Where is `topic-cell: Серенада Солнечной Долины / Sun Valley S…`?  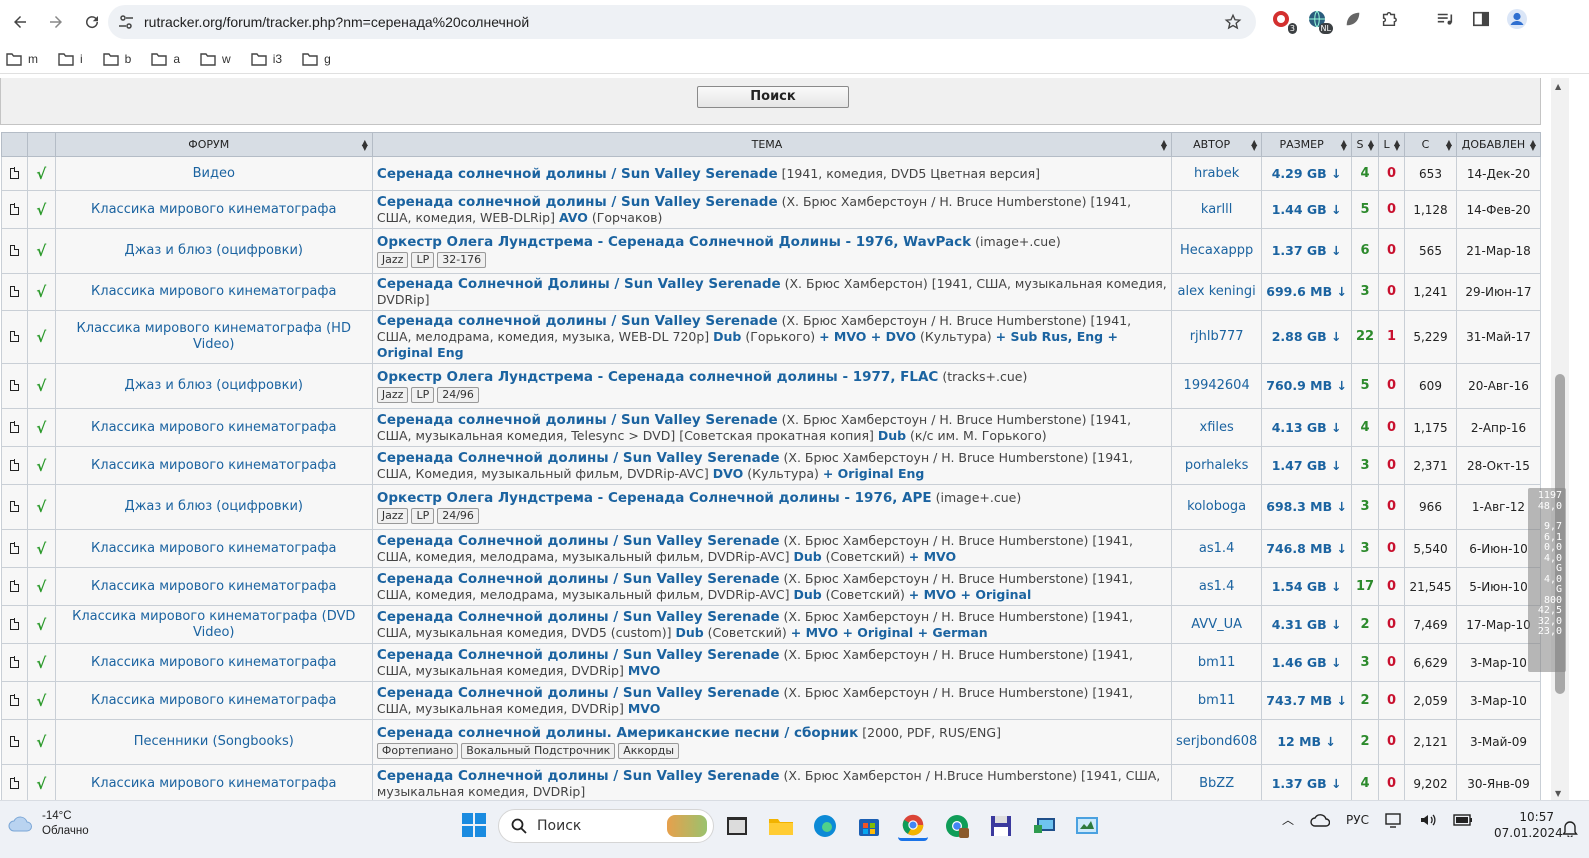
topic-cell: Серенада Солнечной Долины / Sun Valley S… is located at coordinates (772, 292).